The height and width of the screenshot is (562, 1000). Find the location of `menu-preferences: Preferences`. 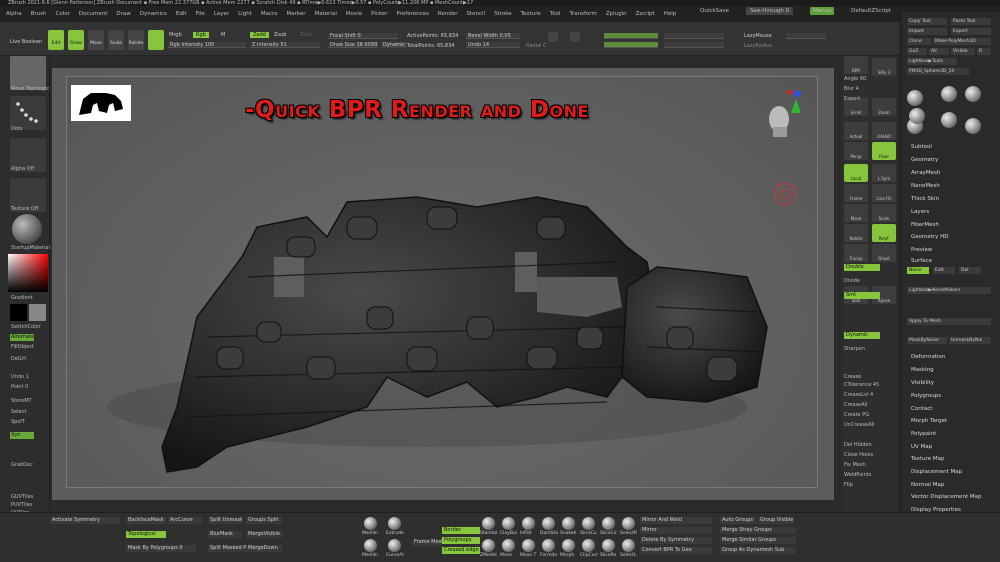

menu-preferences: Preferences is located at coordinates (413, 14).